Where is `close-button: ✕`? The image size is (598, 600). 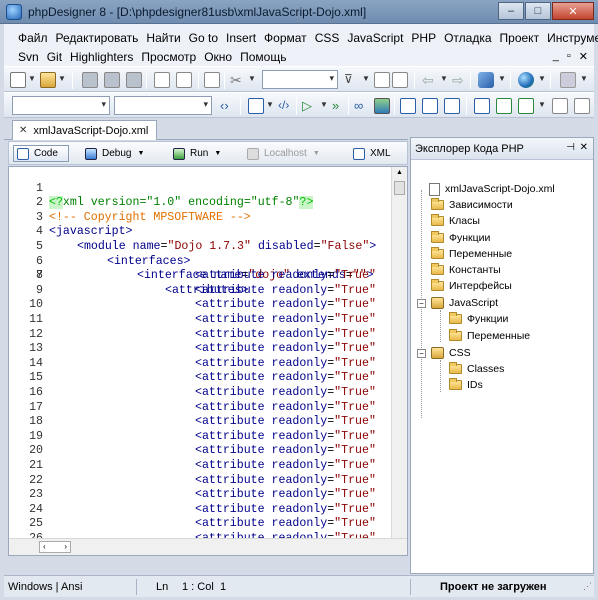
close-button: ✕ is located at coordinates (573, 11).